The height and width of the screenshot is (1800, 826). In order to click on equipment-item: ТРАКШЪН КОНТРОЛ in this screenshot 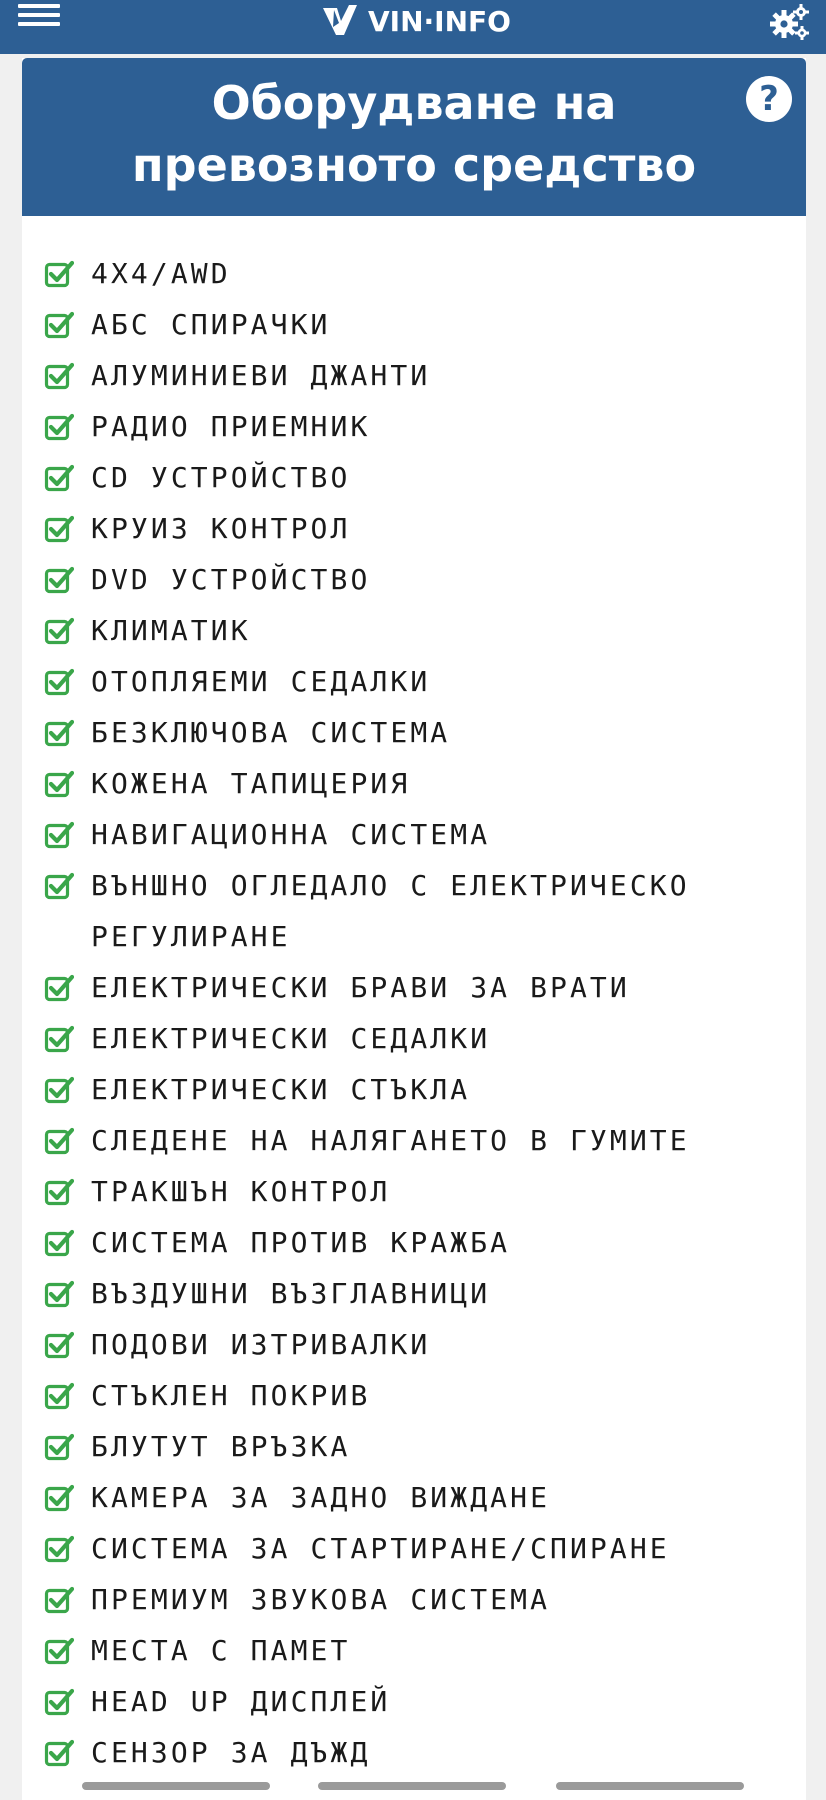, I will do `click(414, 1191)`.